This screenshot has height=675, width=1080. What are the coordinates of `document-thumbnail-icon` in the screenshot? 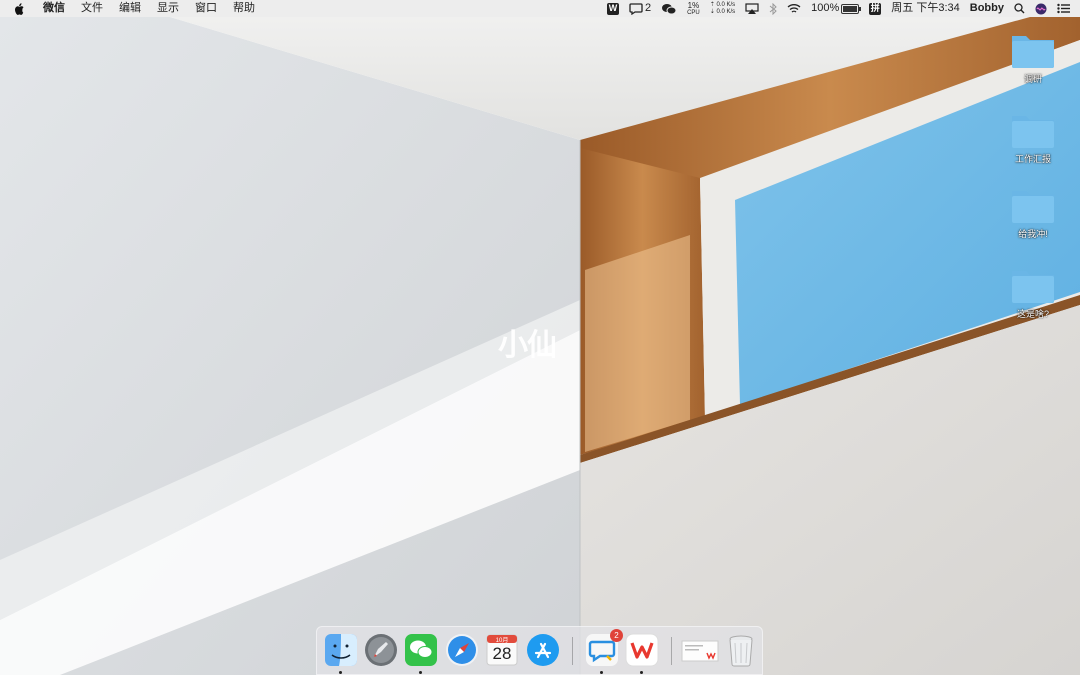 It's located at (700, 651).